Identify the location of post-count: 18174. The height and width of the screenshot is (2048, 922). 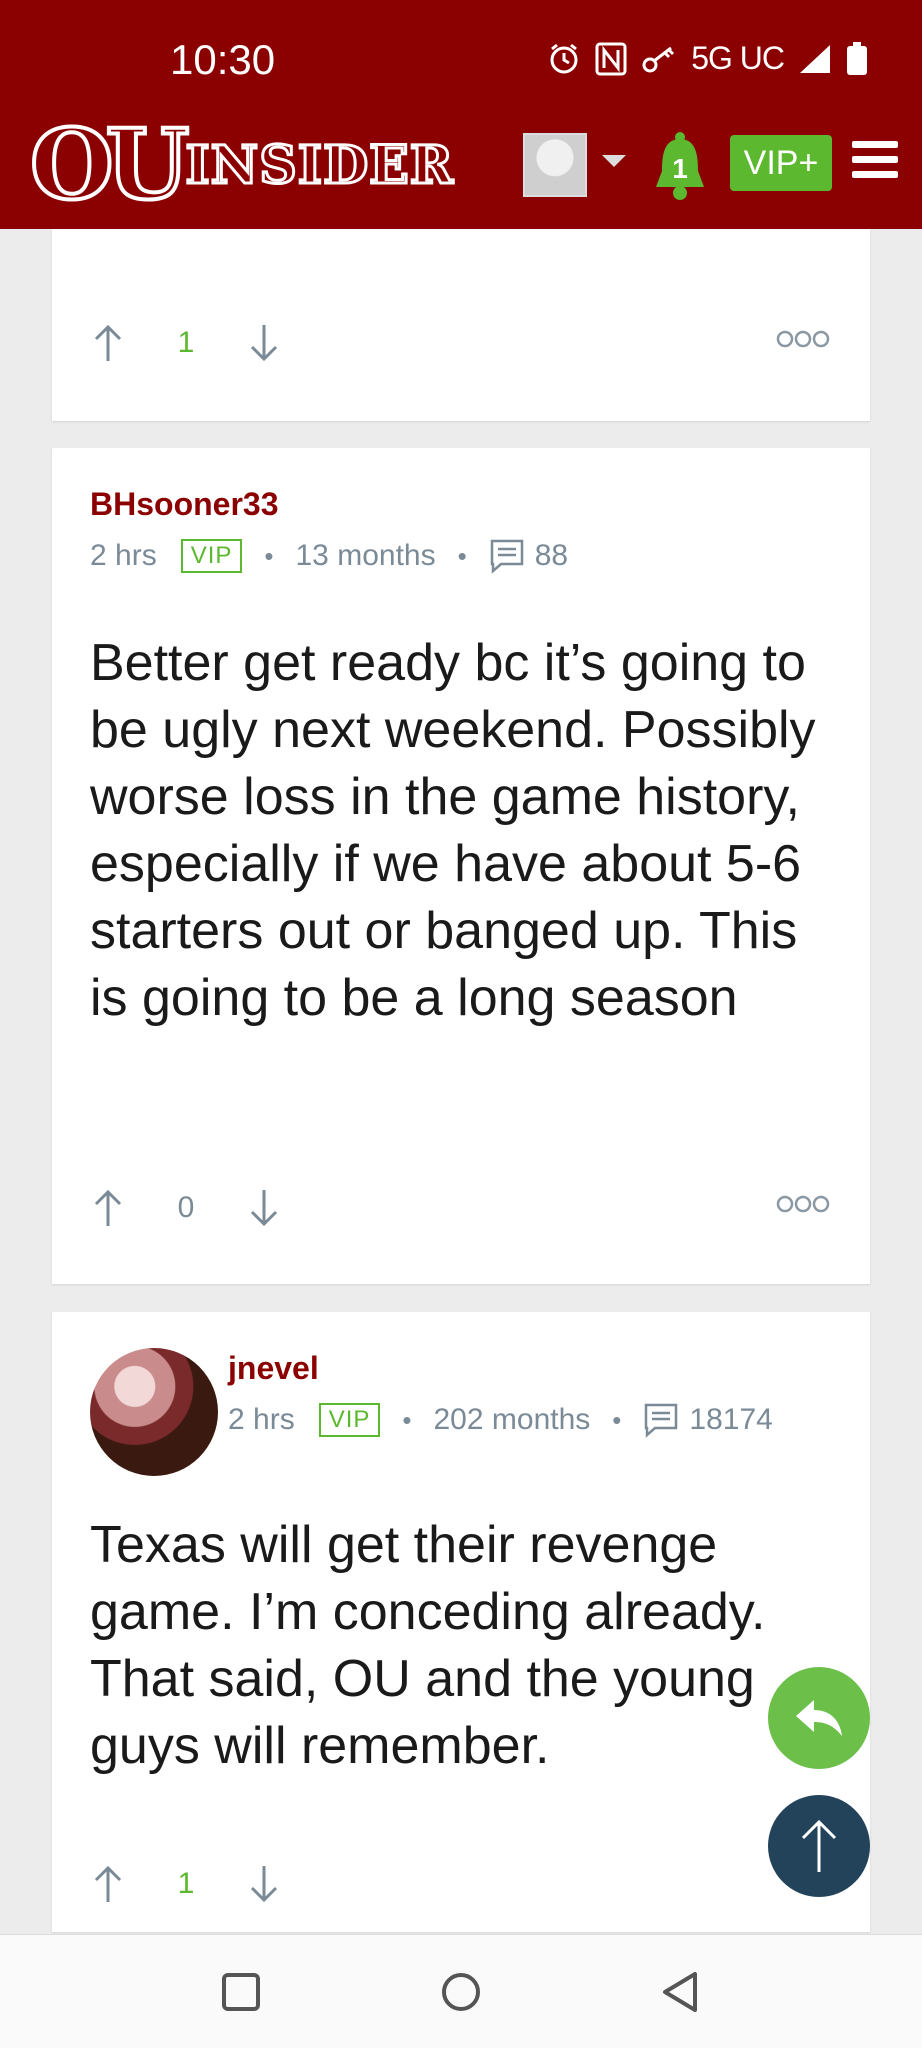
(731, 1419).